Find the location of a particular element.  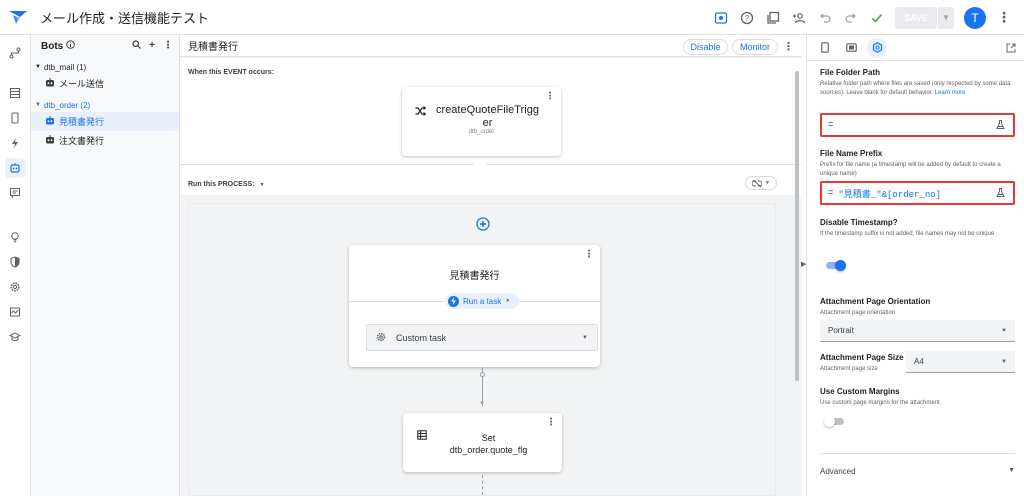

bot-label: 注文書発行 is located at coordinates (82, 141).